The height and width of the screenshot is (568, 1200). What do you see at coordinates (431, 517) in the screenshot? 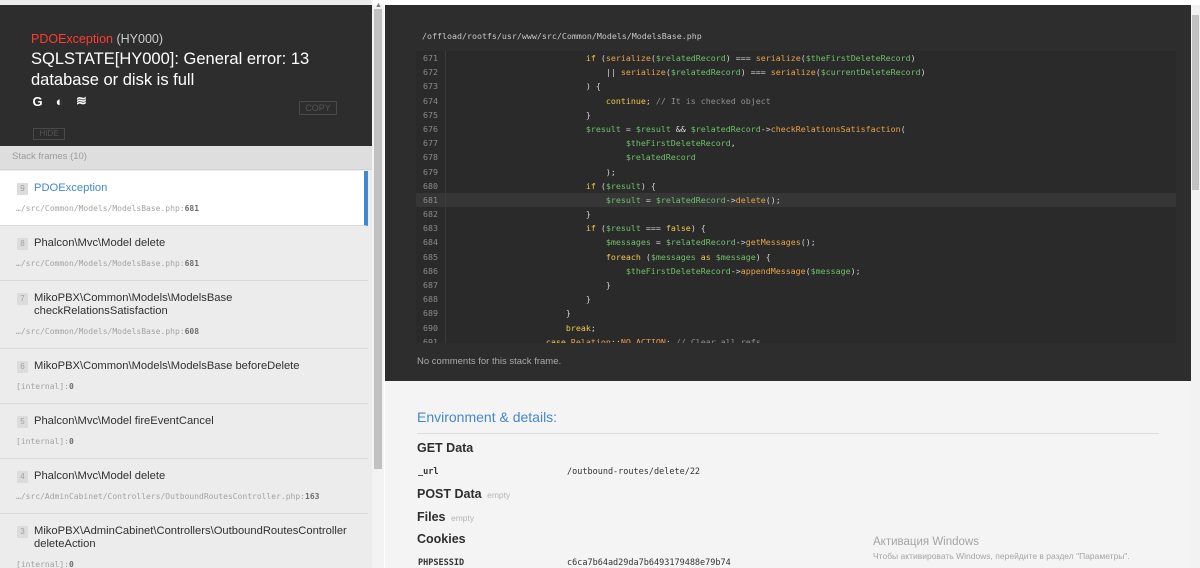
I see `files-label: Files` at bounding box center [431, 517].